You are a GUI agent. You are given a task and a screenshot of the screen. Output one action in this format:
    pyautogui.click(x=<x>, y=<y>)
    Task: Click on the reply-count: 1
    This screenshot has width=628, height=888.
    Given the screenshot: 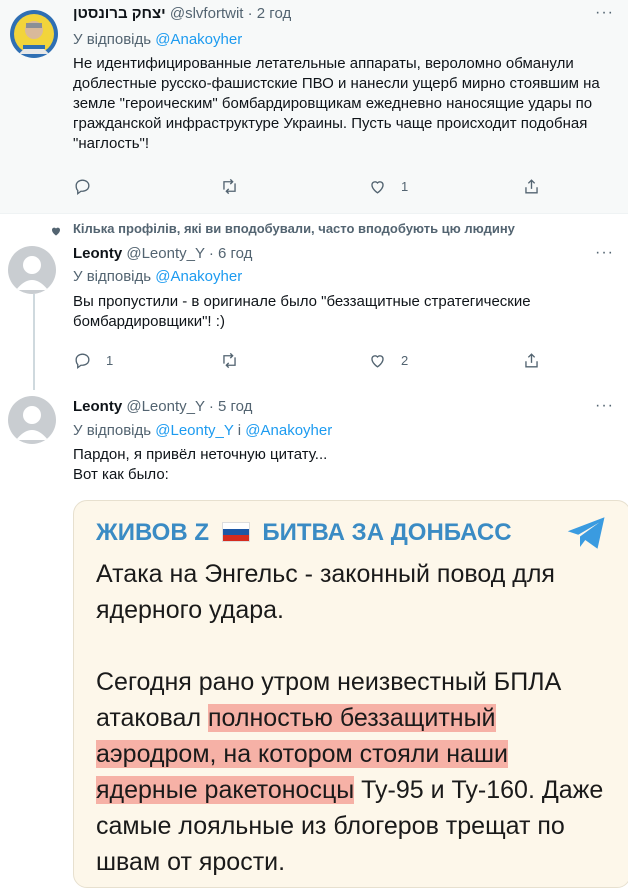 What is the action you would take?
    pyautogui.click(x=110, y=360)
    